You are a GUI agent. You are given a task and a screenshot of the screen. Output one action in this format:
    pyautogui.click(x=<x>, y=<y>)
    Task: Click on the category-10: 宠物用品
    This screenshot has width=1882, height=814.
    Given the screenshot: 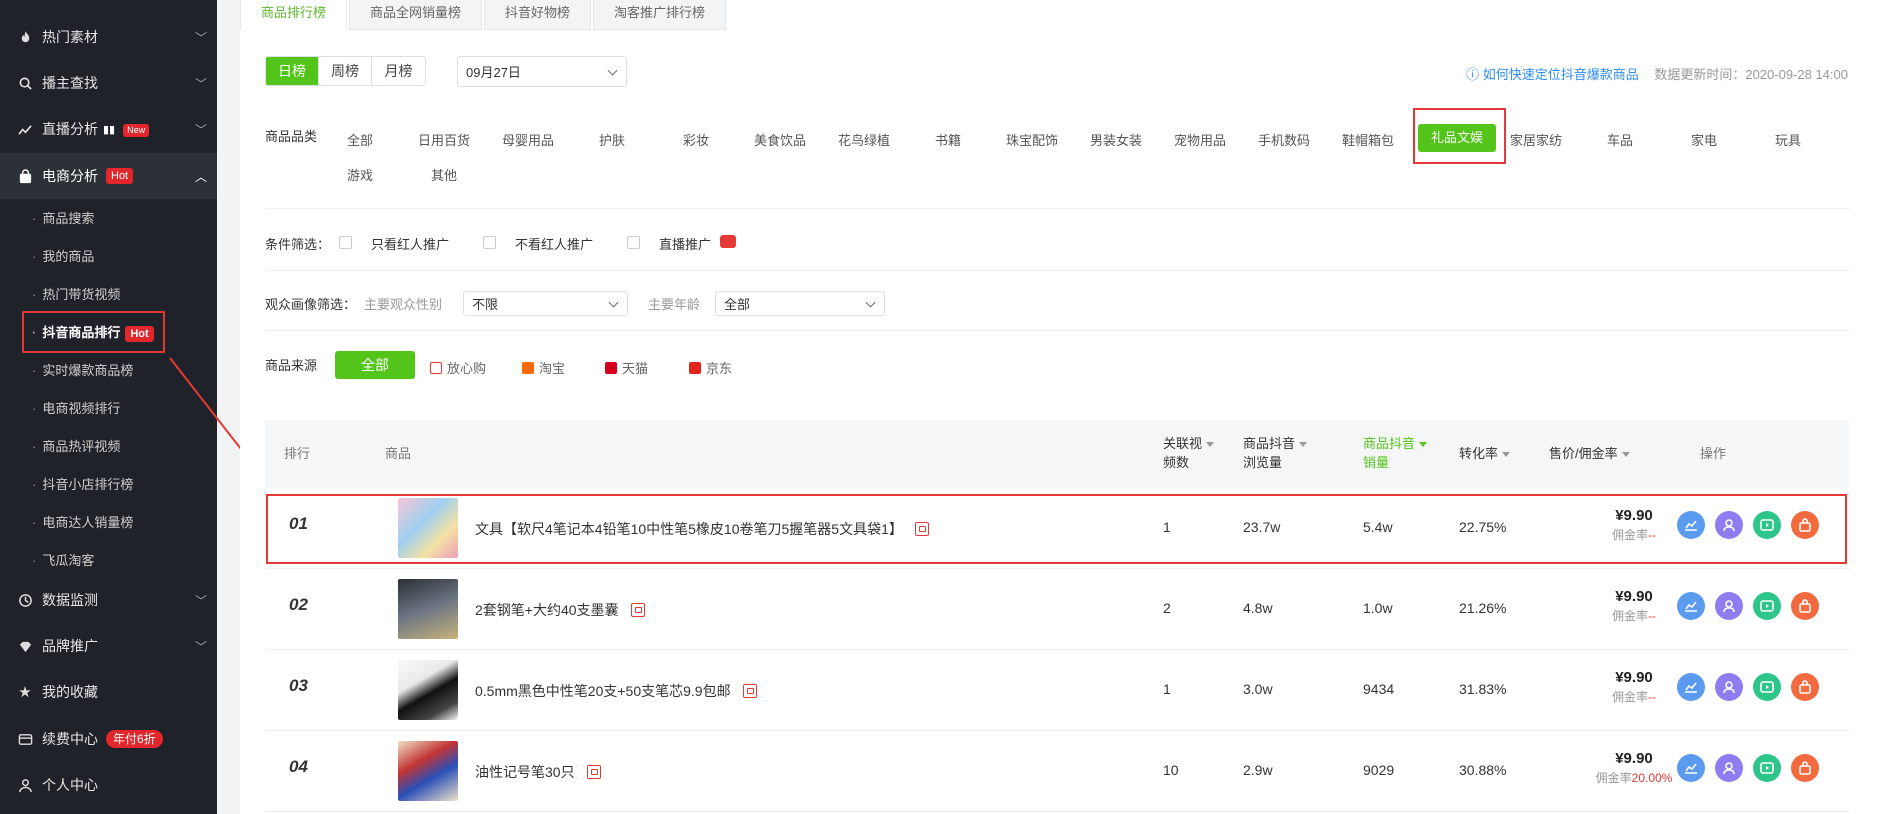 What is the action you would take?
    pyautogui.click(x=1200, y=139)
    